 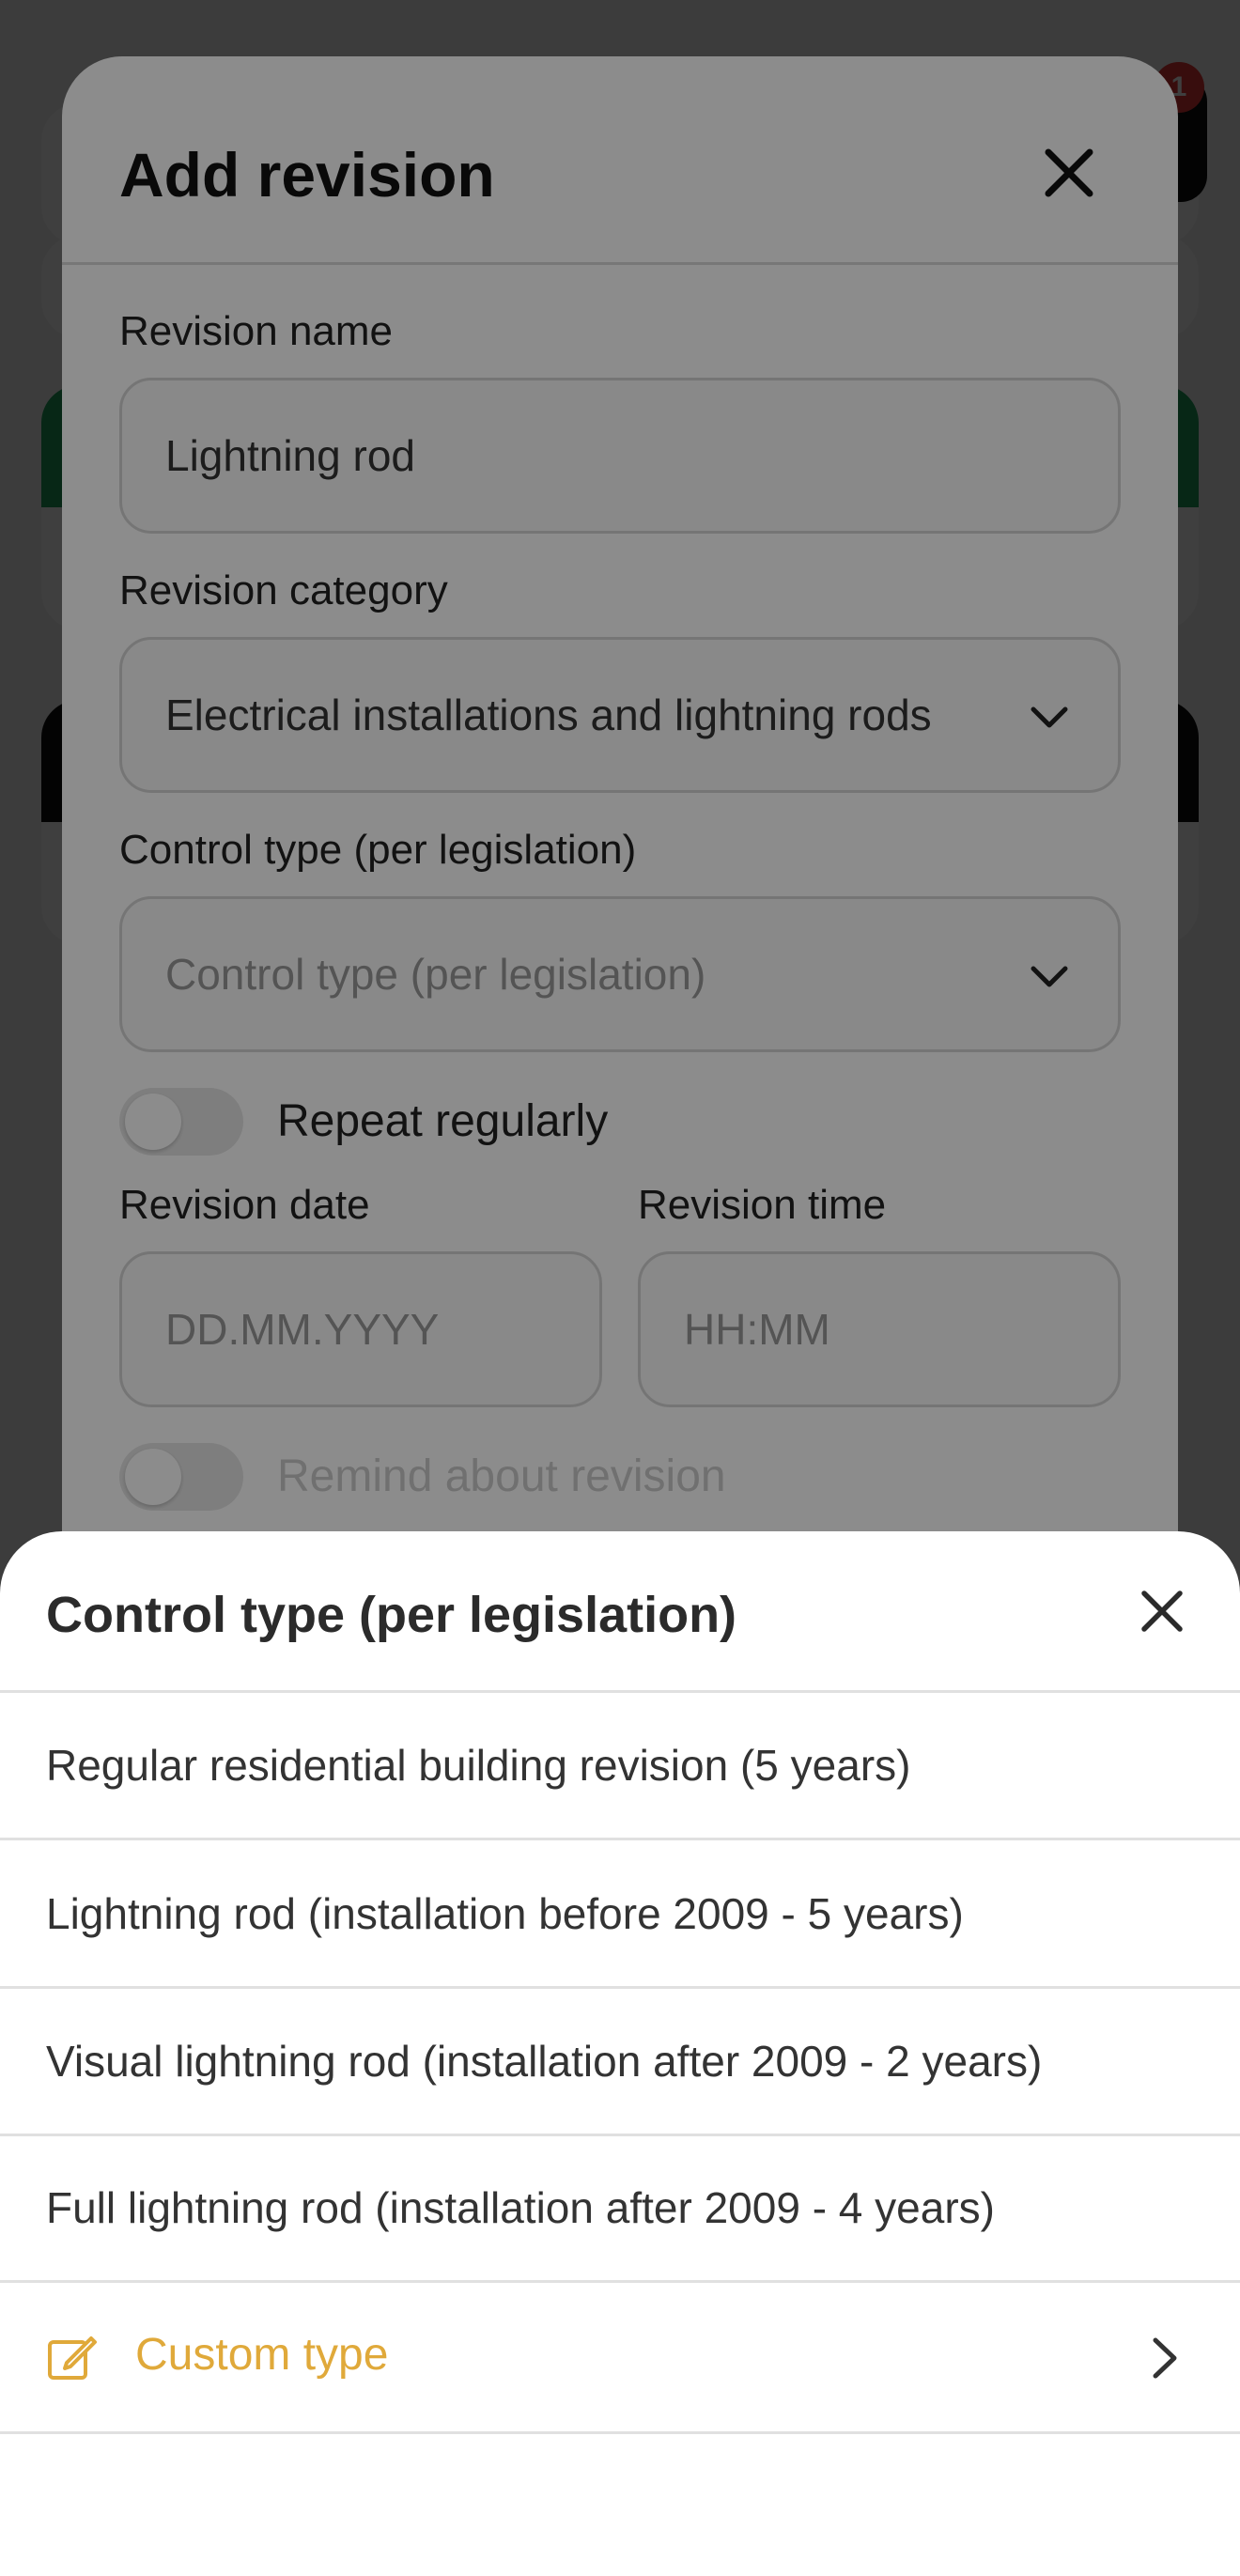 I want to click on custom-type-label: Custom type, so click(x=262, y=2355).